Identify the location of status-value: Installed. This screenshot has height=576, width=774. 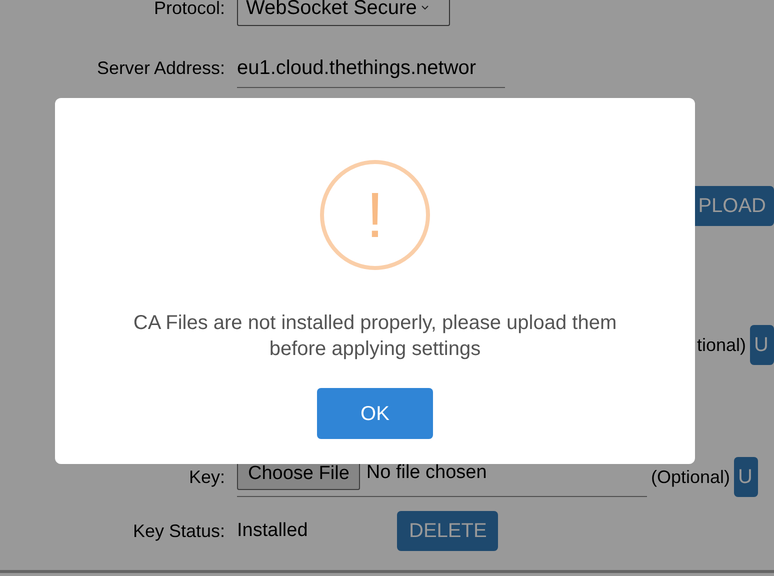
(273, 530).